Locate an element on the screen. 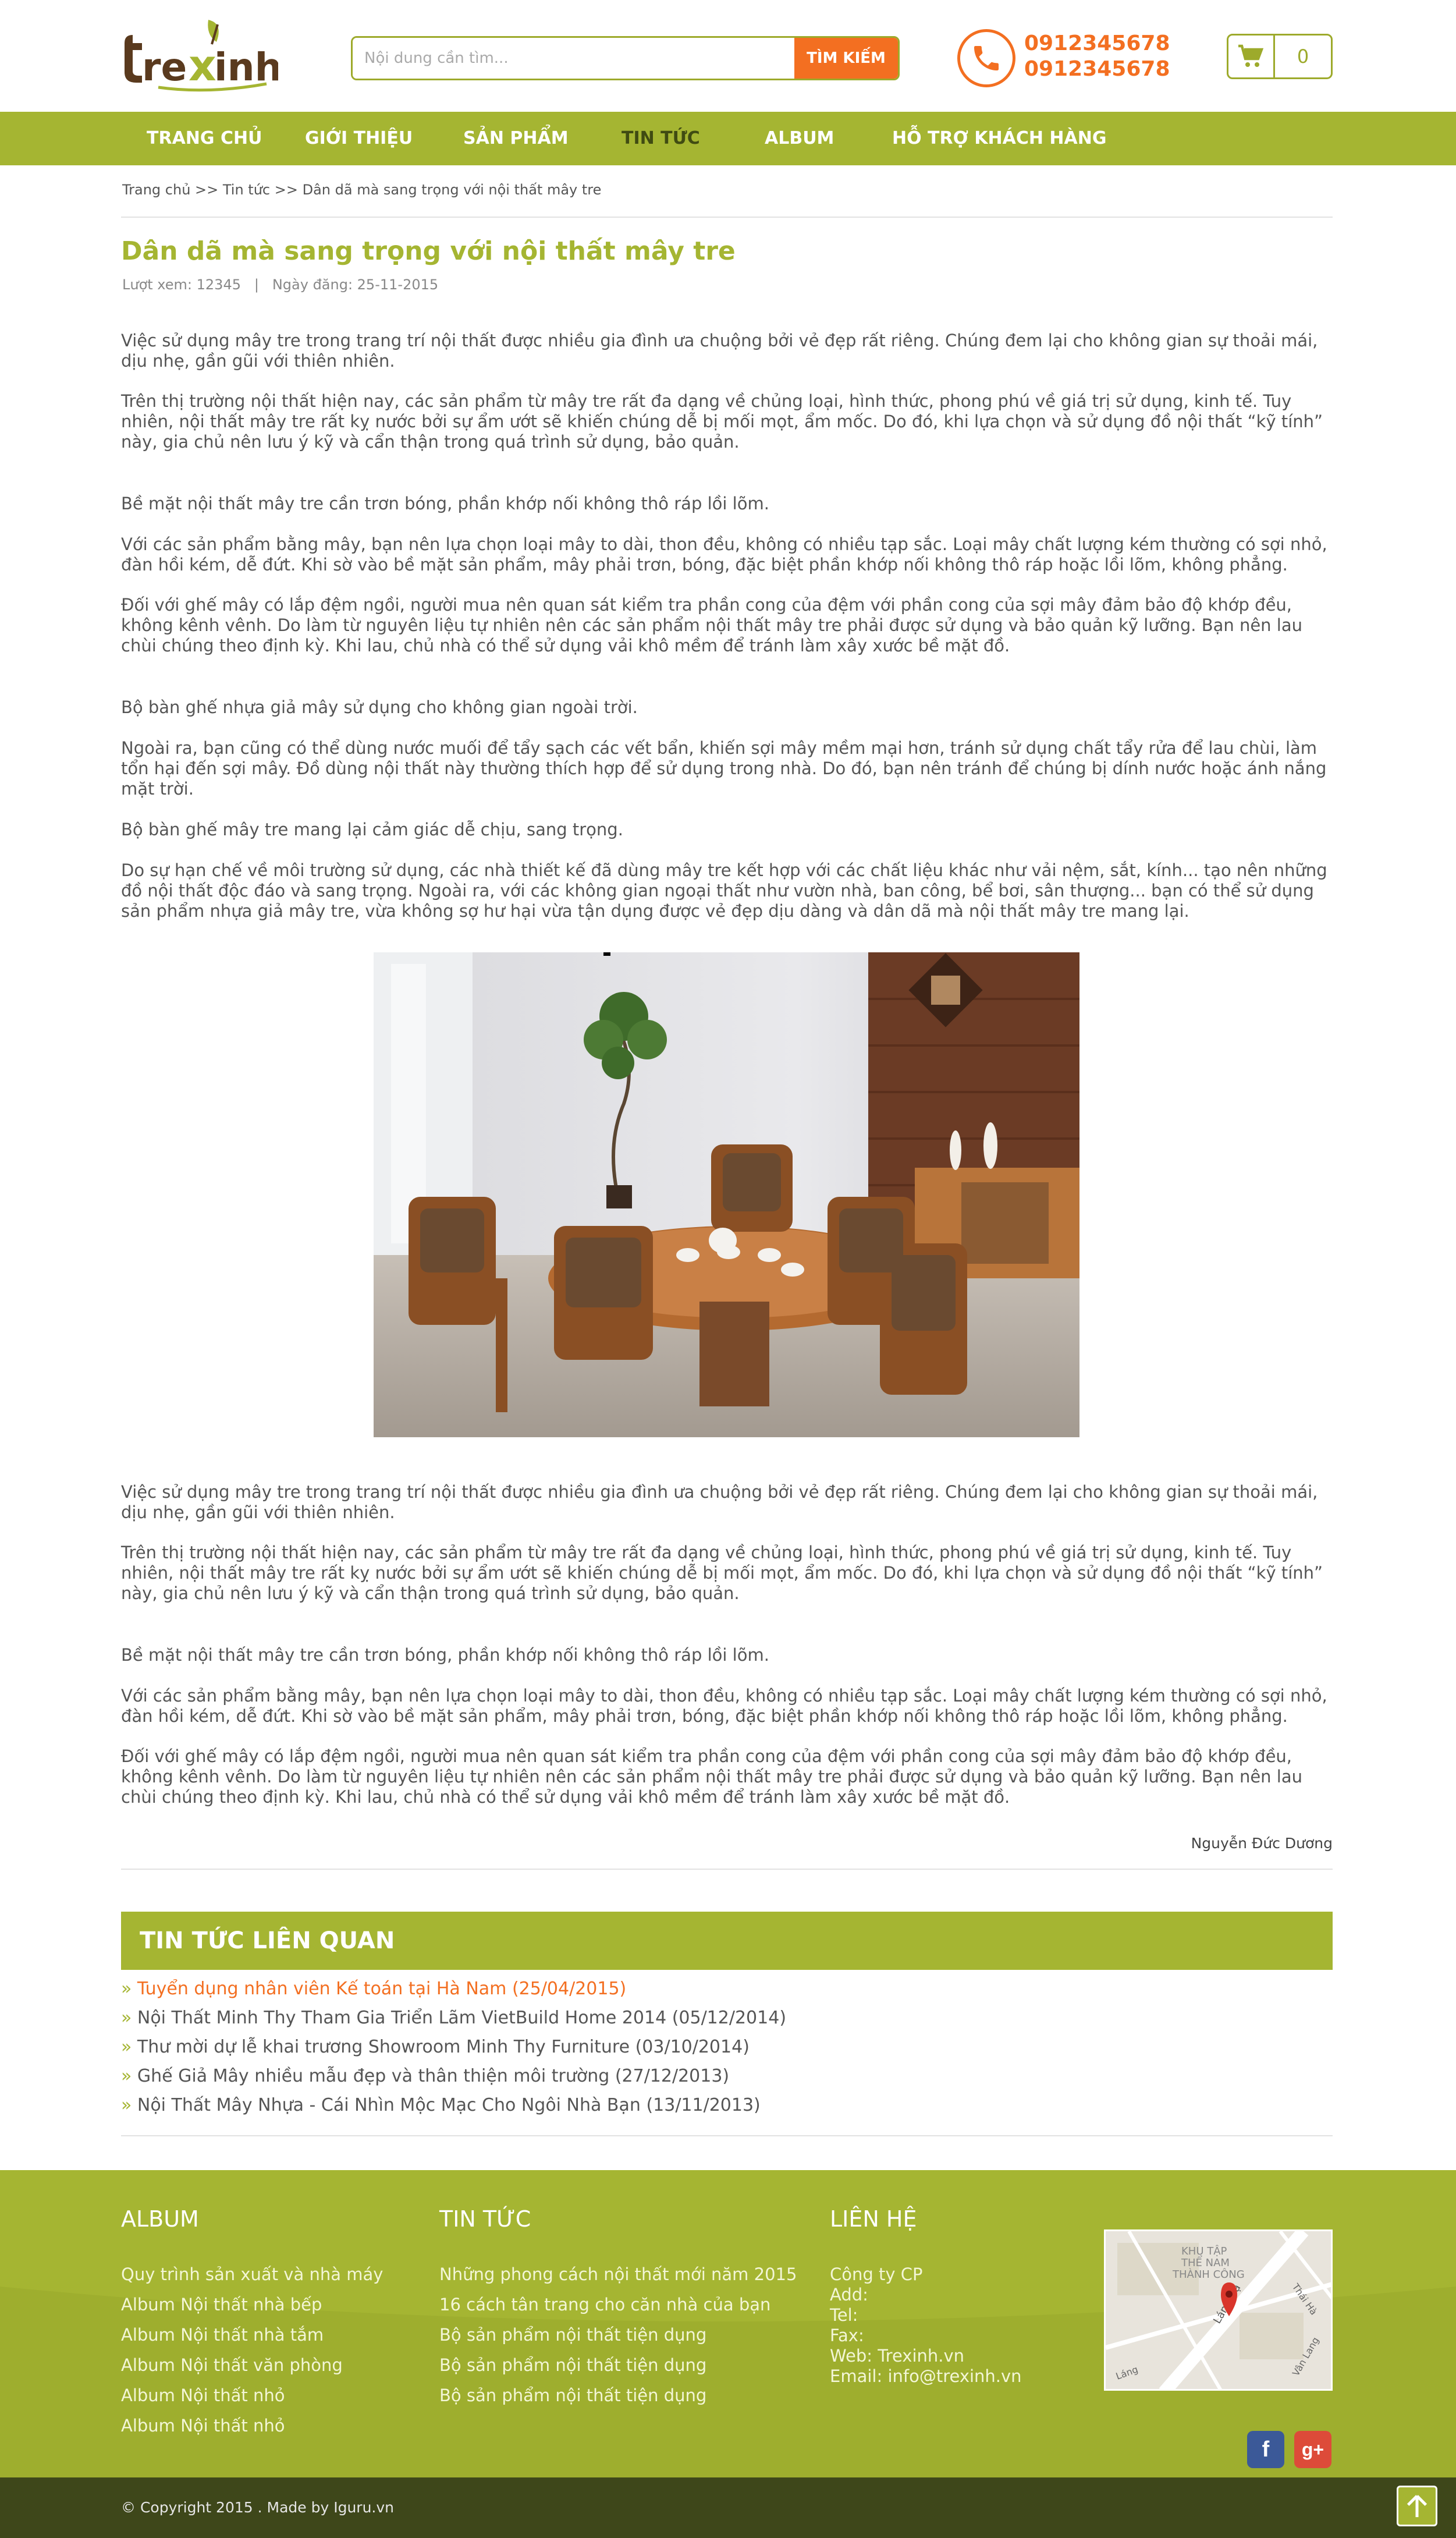 The image size is (1456, 2538). nav-products: SẢN PHẨM is located at coordinates (516, 138).